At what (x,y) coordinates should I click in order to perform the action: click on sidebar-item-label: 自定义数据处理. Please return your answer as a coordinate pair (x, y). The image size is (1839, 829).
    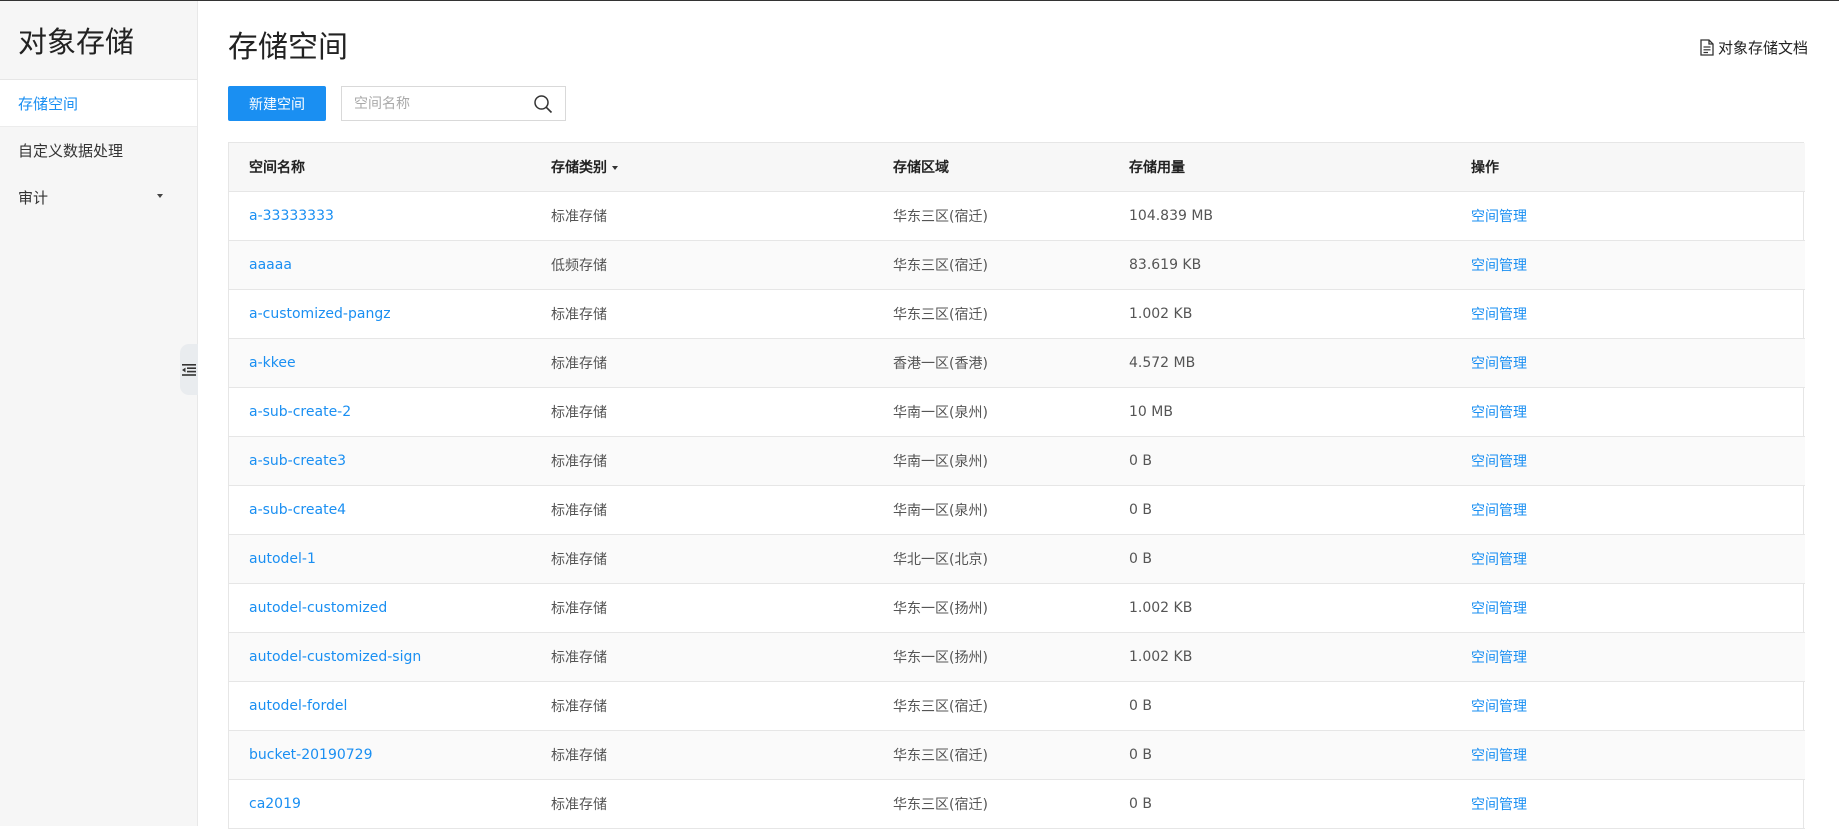
    Looking at the image, I should click on (71, 151).